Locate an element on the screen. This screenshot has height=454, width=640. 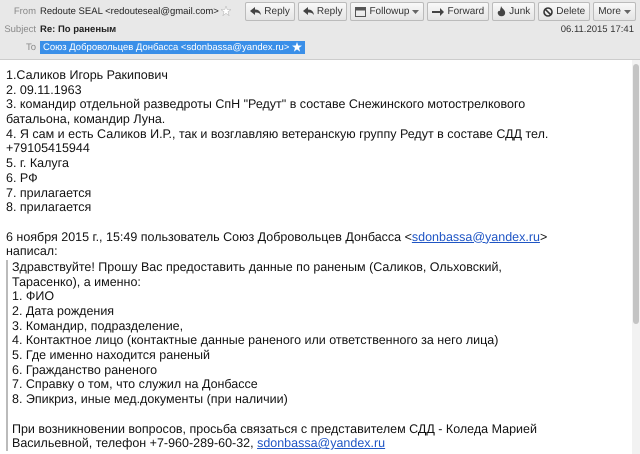
body-text-line: 4. Я сам и есть Саликов И.Р., так и возглавляю ветеранскую группу Редут в составе СДД тел. is located at coordinates (278, 134).